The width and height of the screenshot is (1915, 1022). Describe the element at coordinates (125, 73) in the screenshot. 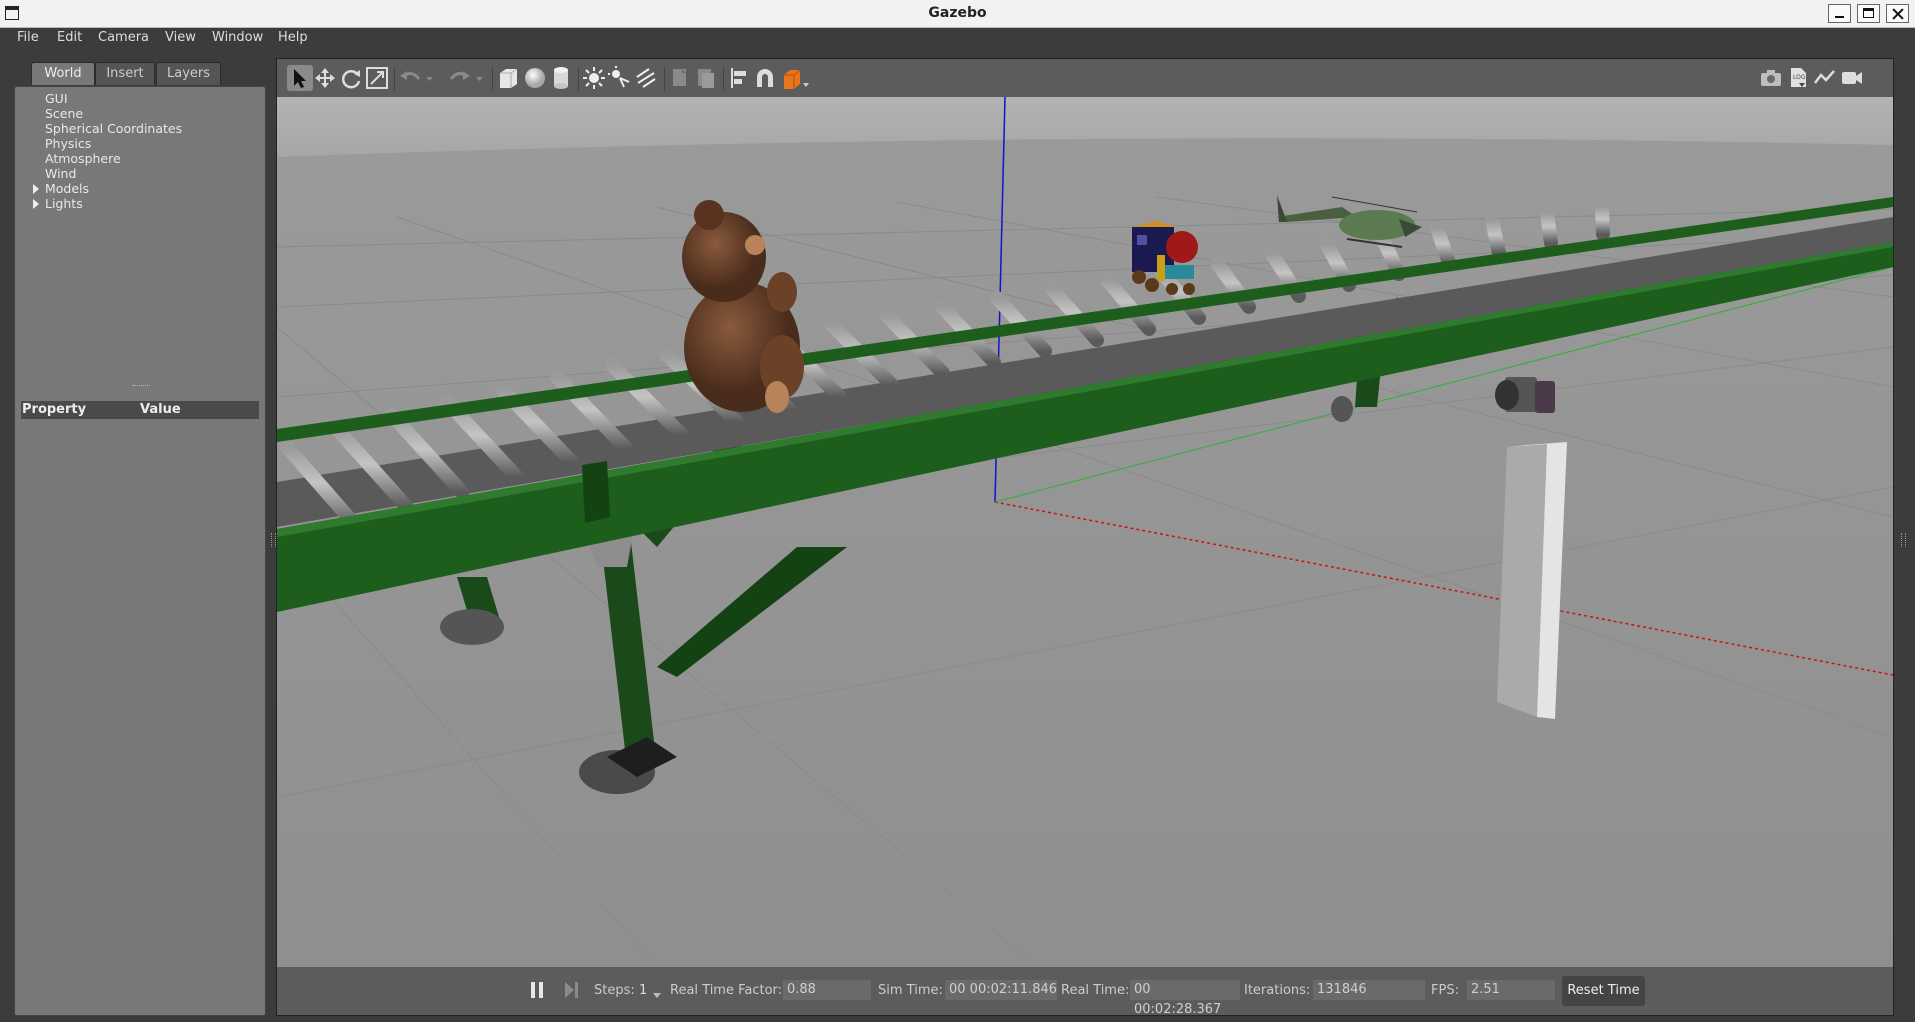

I see `tab-insert: Insert` at that location.